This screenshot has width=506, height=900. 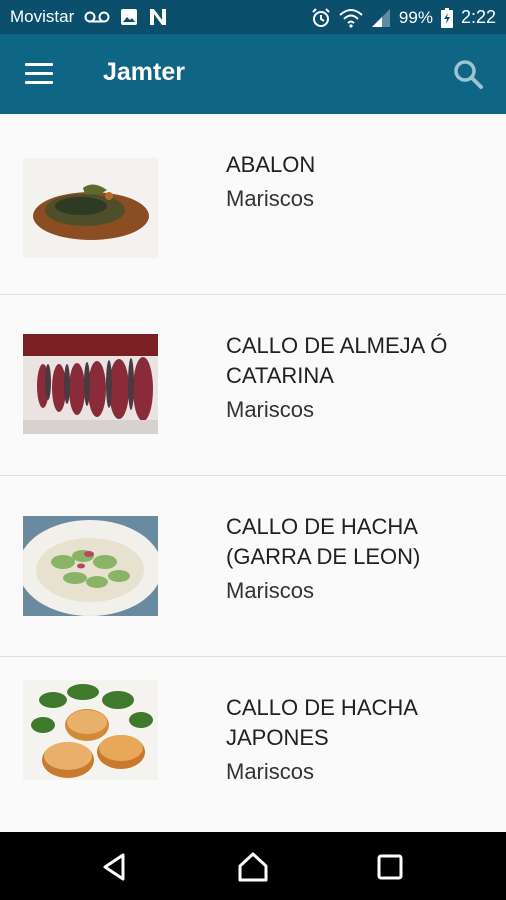 I want to click on image-icon, so click(x=129, y=17).